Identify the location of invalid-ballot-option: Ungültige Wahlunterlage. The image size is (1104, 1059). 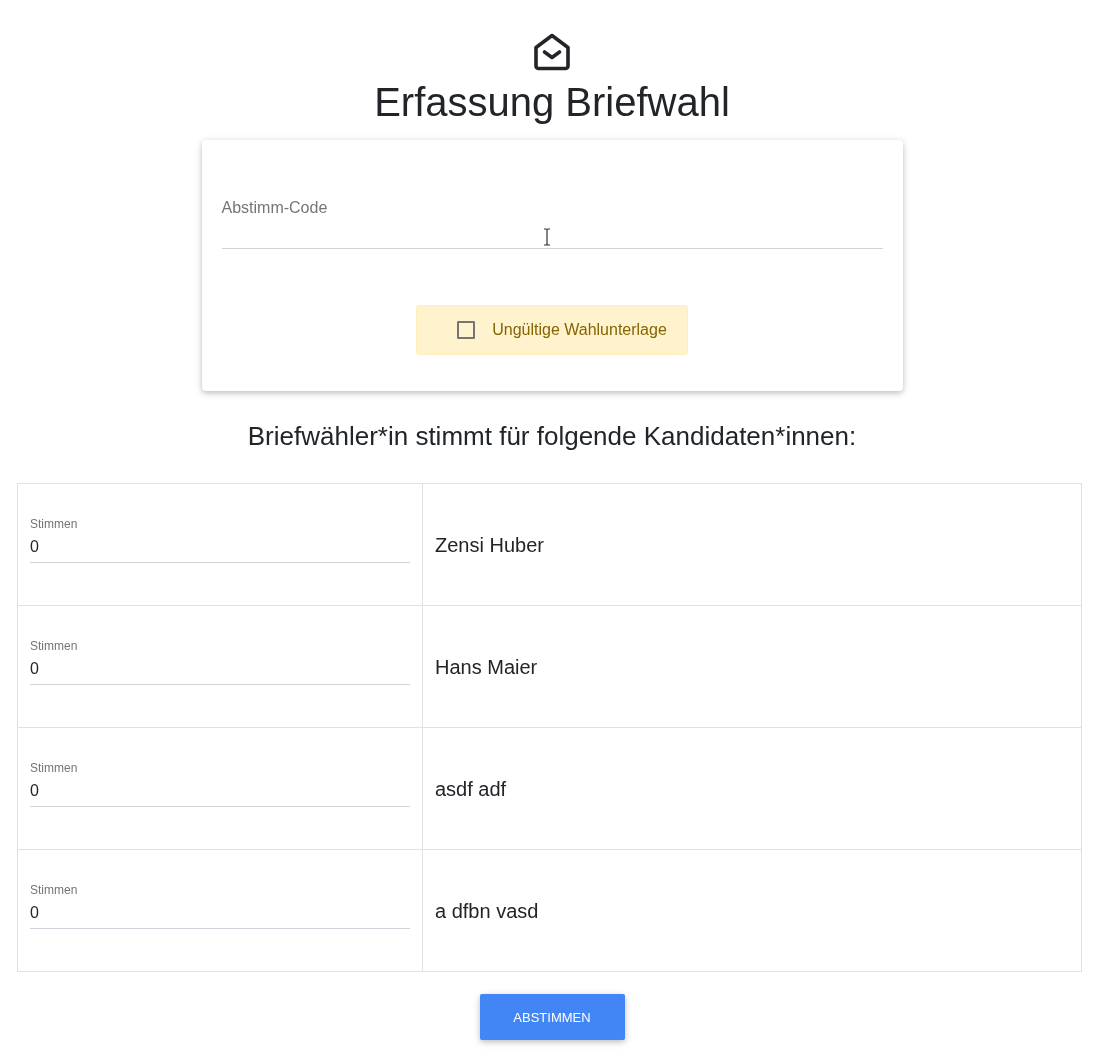
(552, 330).